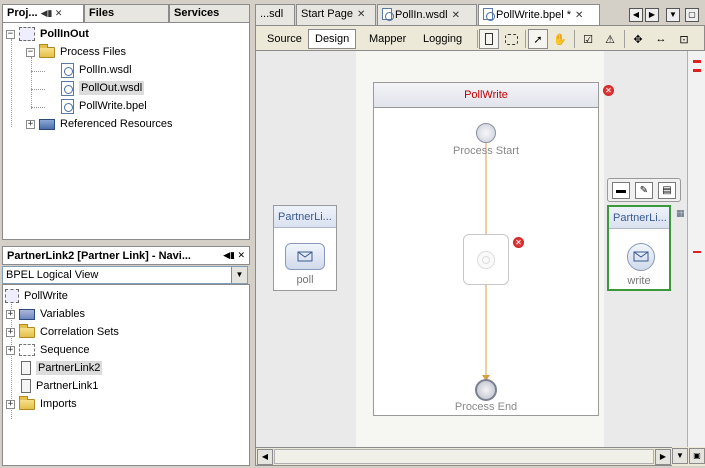 The image size is (705, 468). What do you see at coordinates (387, 39) in the screenshot?
I see `view-mapper-button: Mapper` at bounding box center [387, 39].